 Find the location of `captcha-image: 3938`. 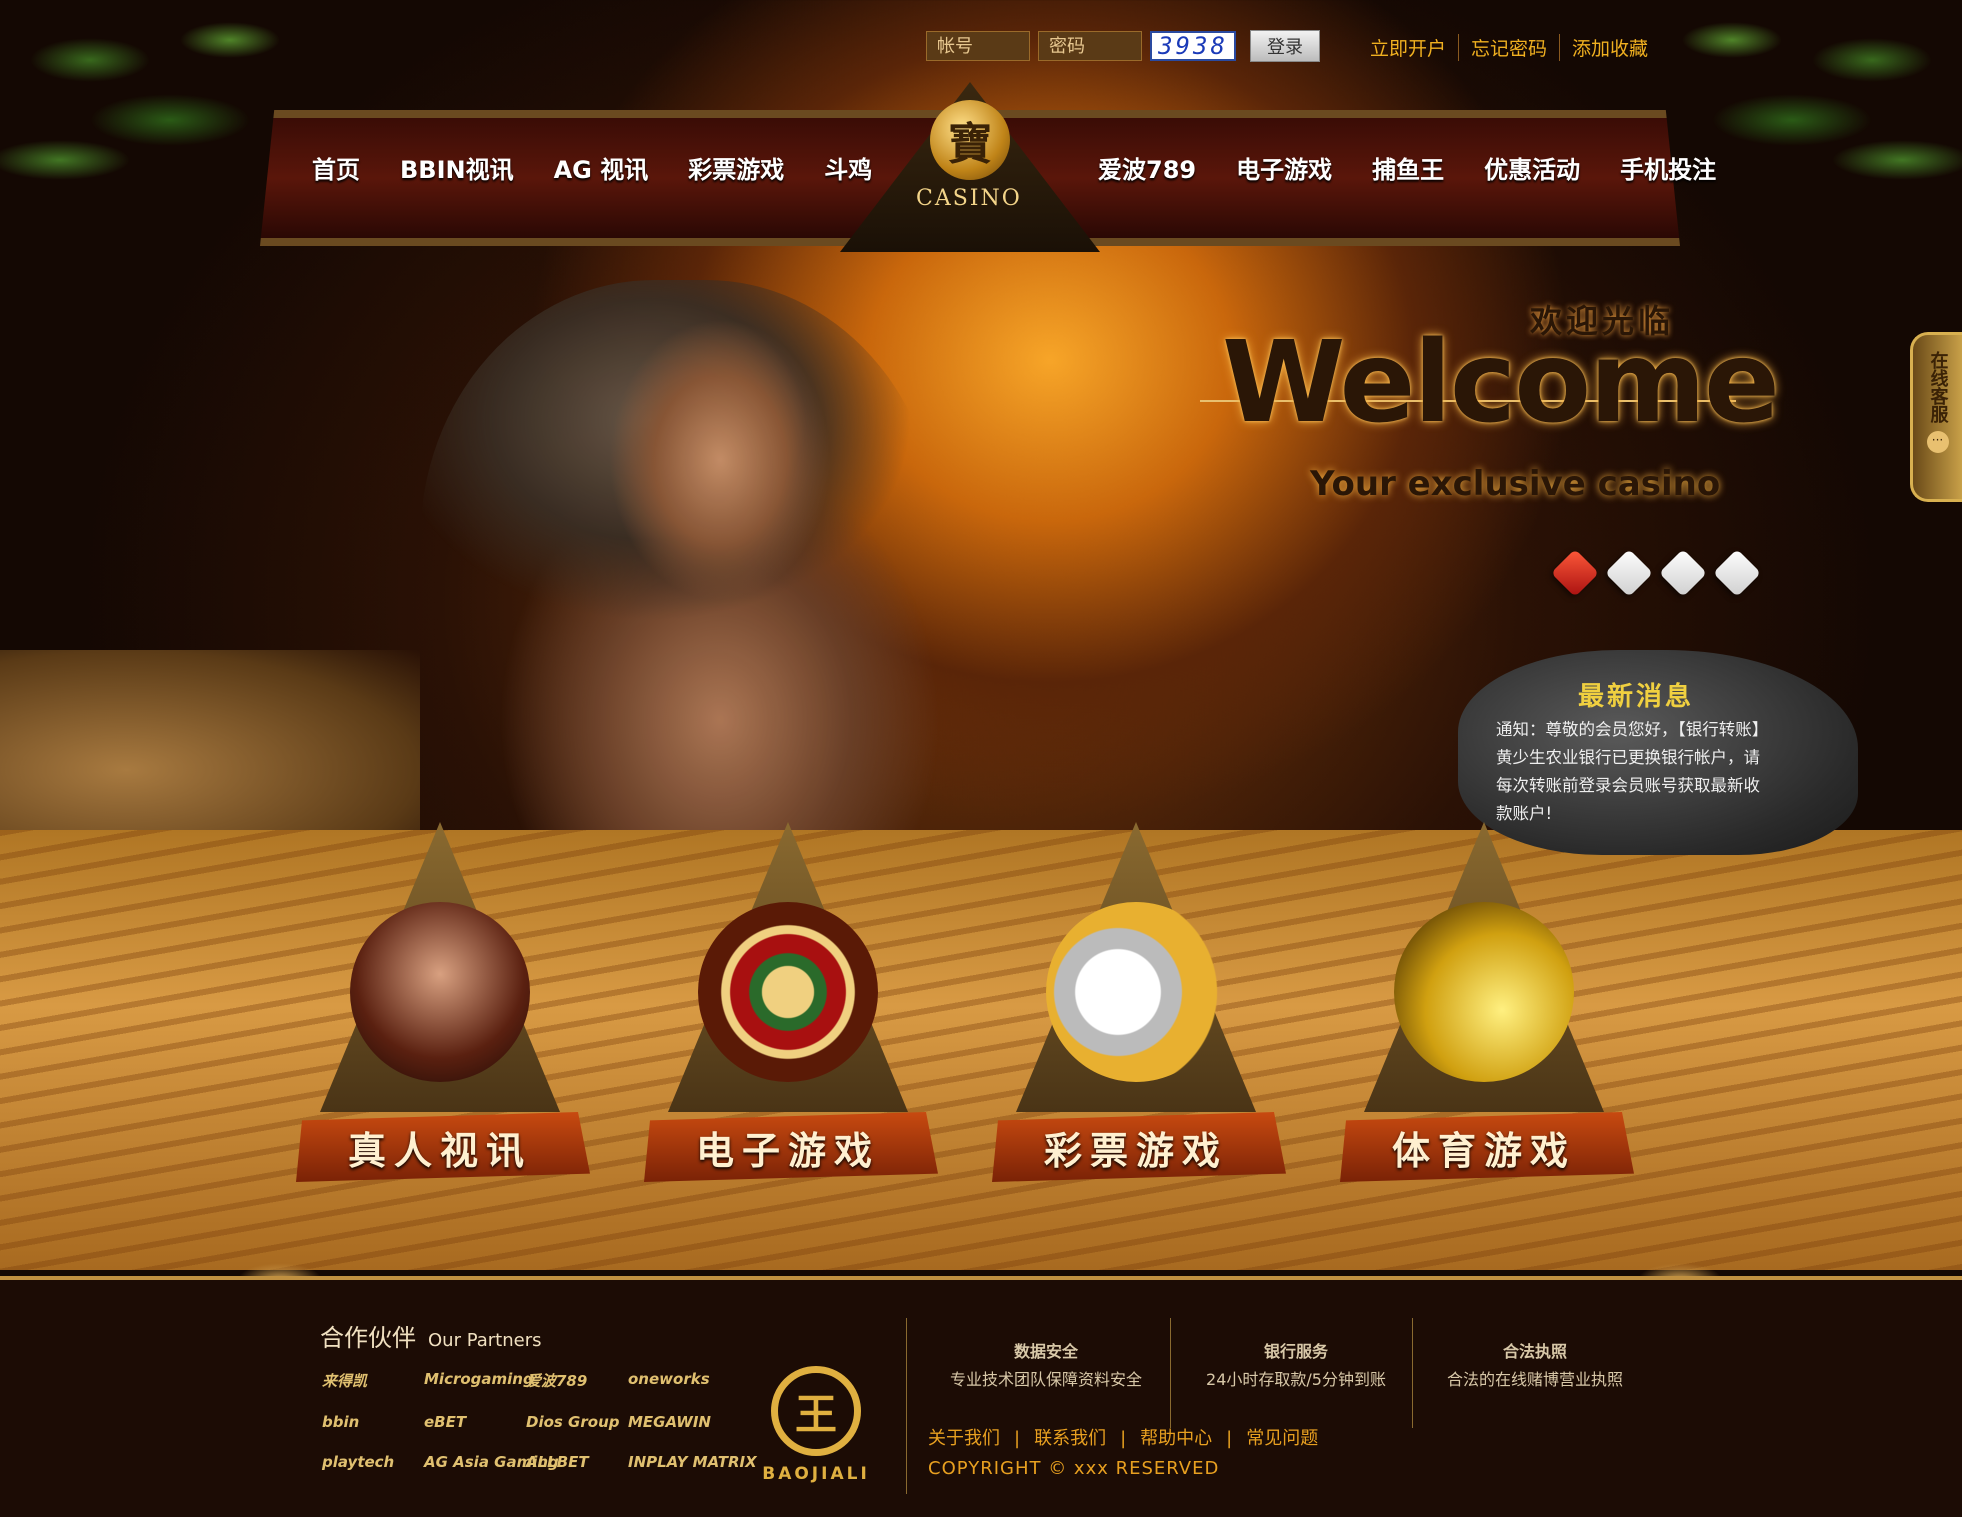

captcha-image: 3938 is located at coordinates (1193, 46).